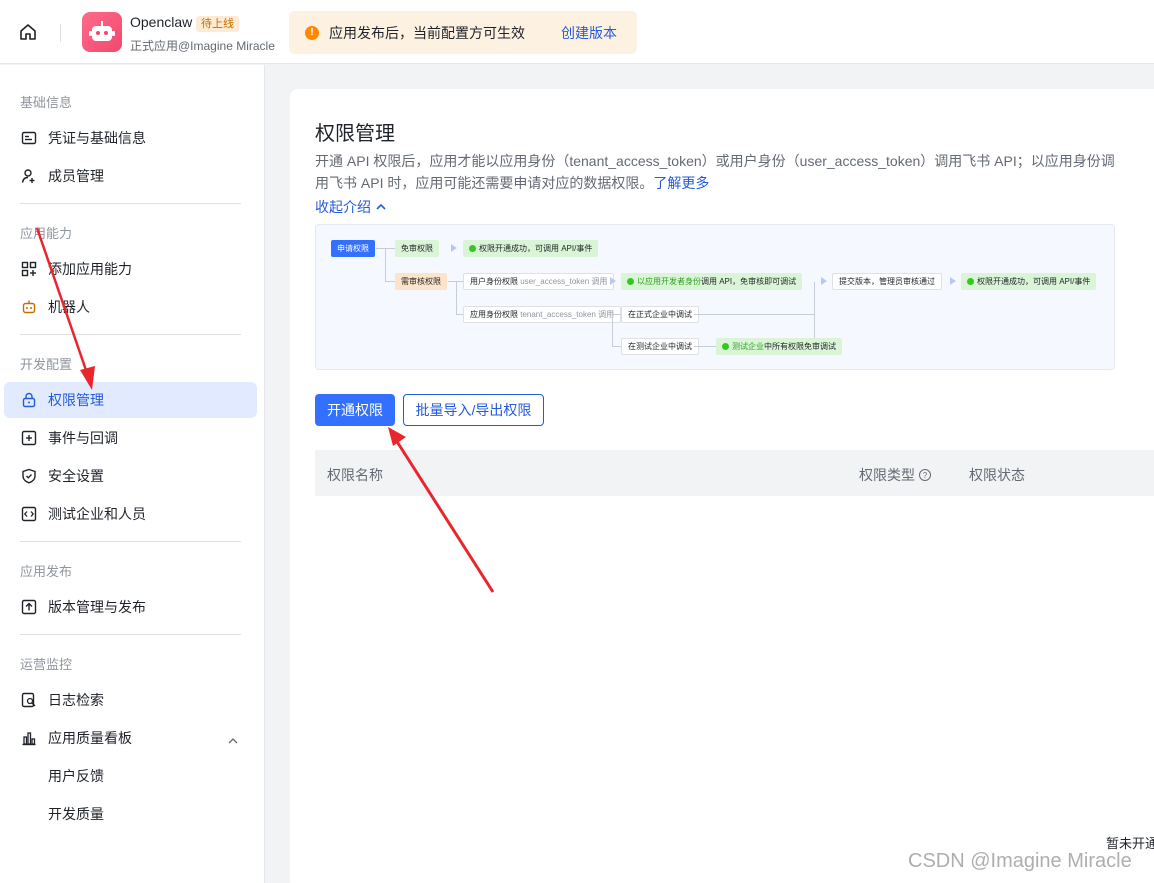 The width and height of the screenshot is (1154, 883). Describe the element at coordinates (997, 475) in the screenshot. I see `col-permission-status: 权限状态` at that location.